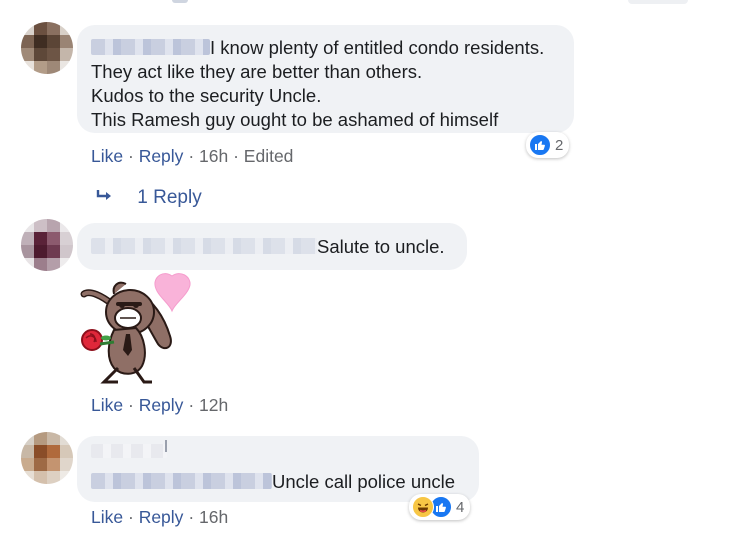  I want to click on comment-bubble: Salute to uncle., so click(272, 246).